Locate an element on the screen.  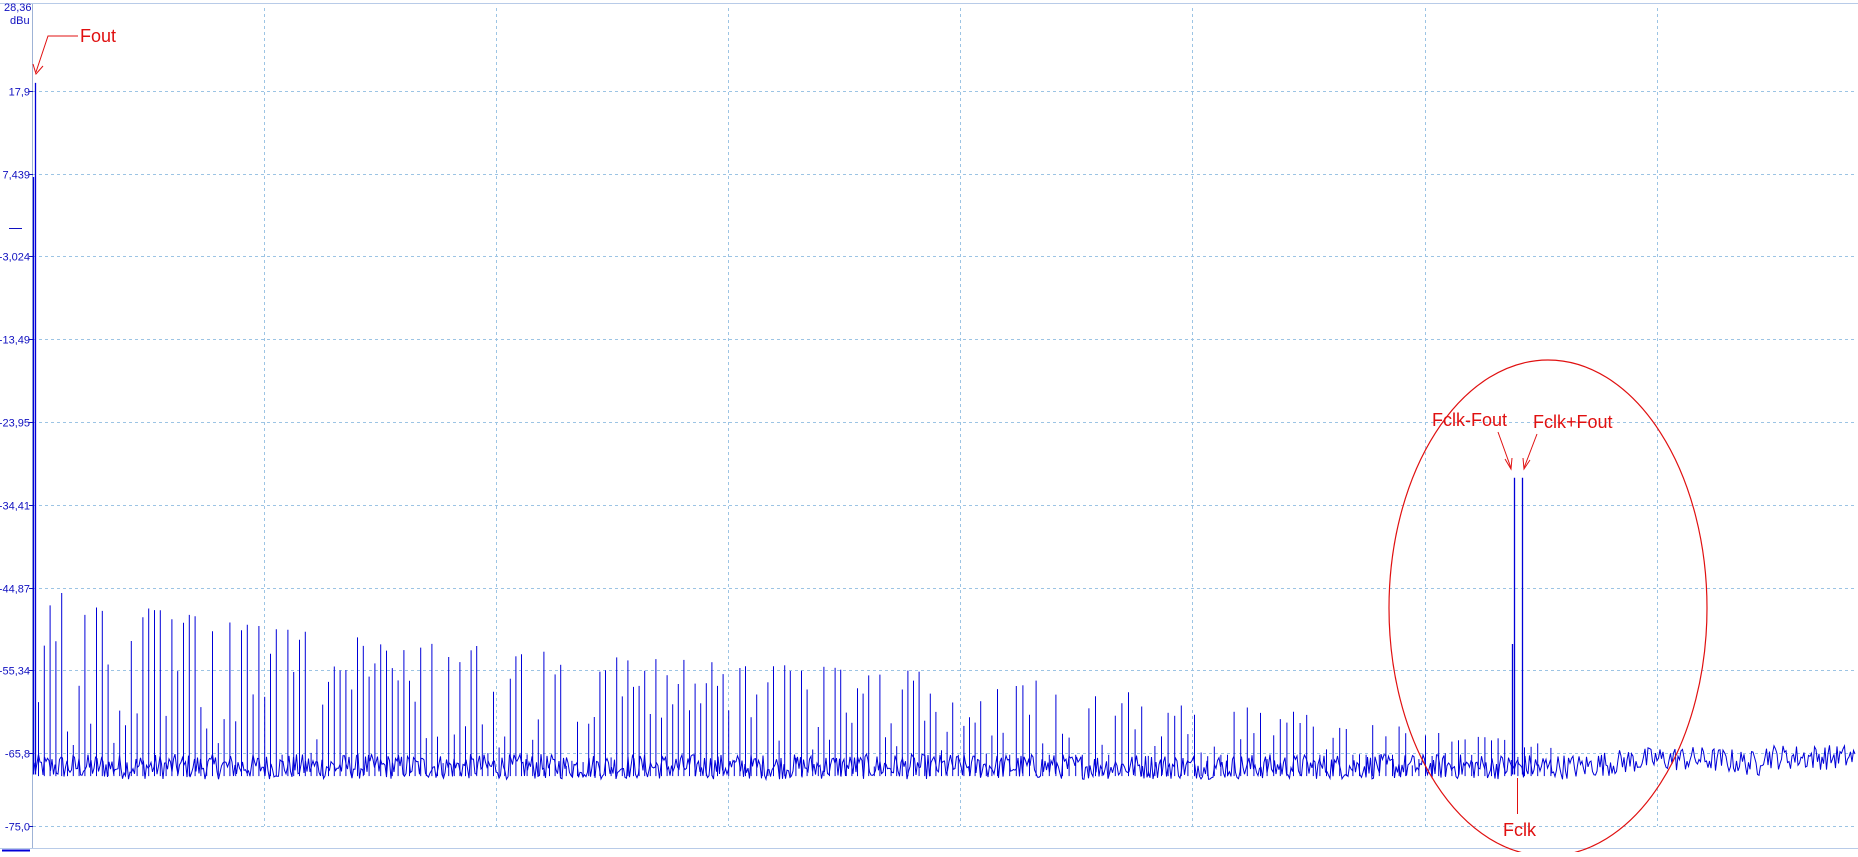
y-tick-label: -65,8 is located at coordinates (17, 755).